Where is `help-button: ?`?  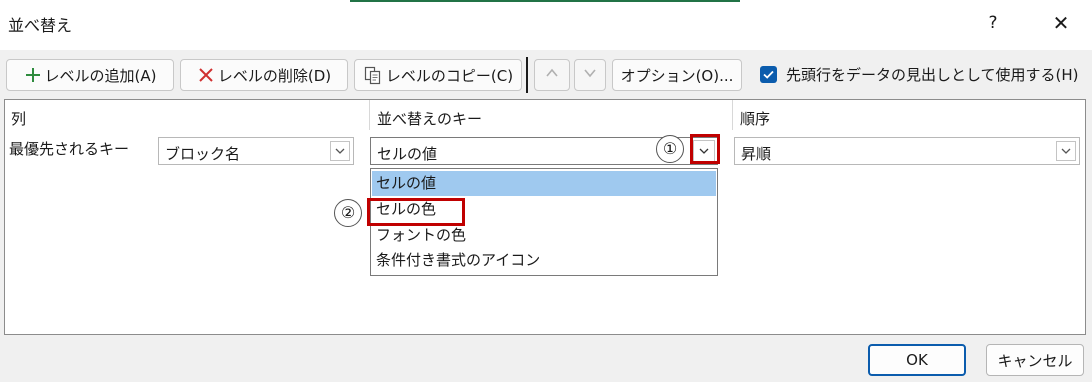 help-button: ? is located at coordinates (993, 23).